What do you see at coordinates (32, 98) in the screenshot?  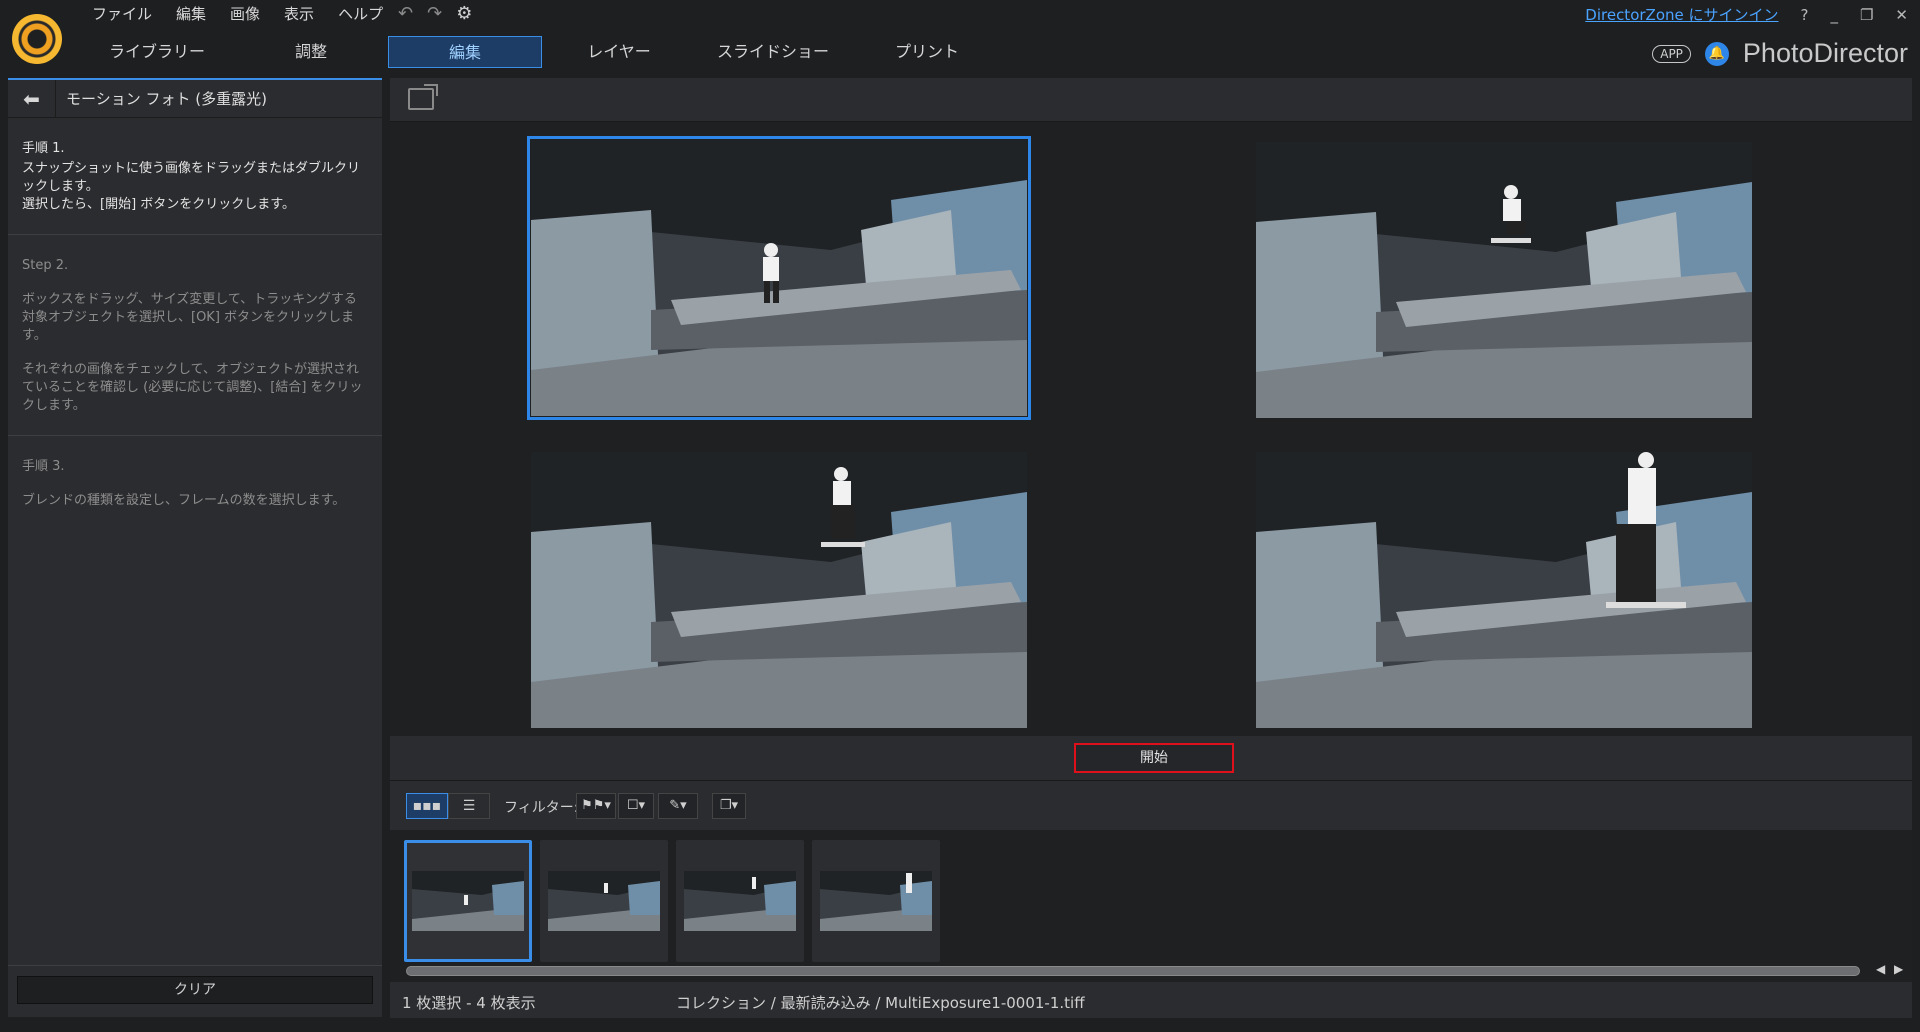 I see `back-arrow-icon: ⬅` at bounding box center [32, 98].